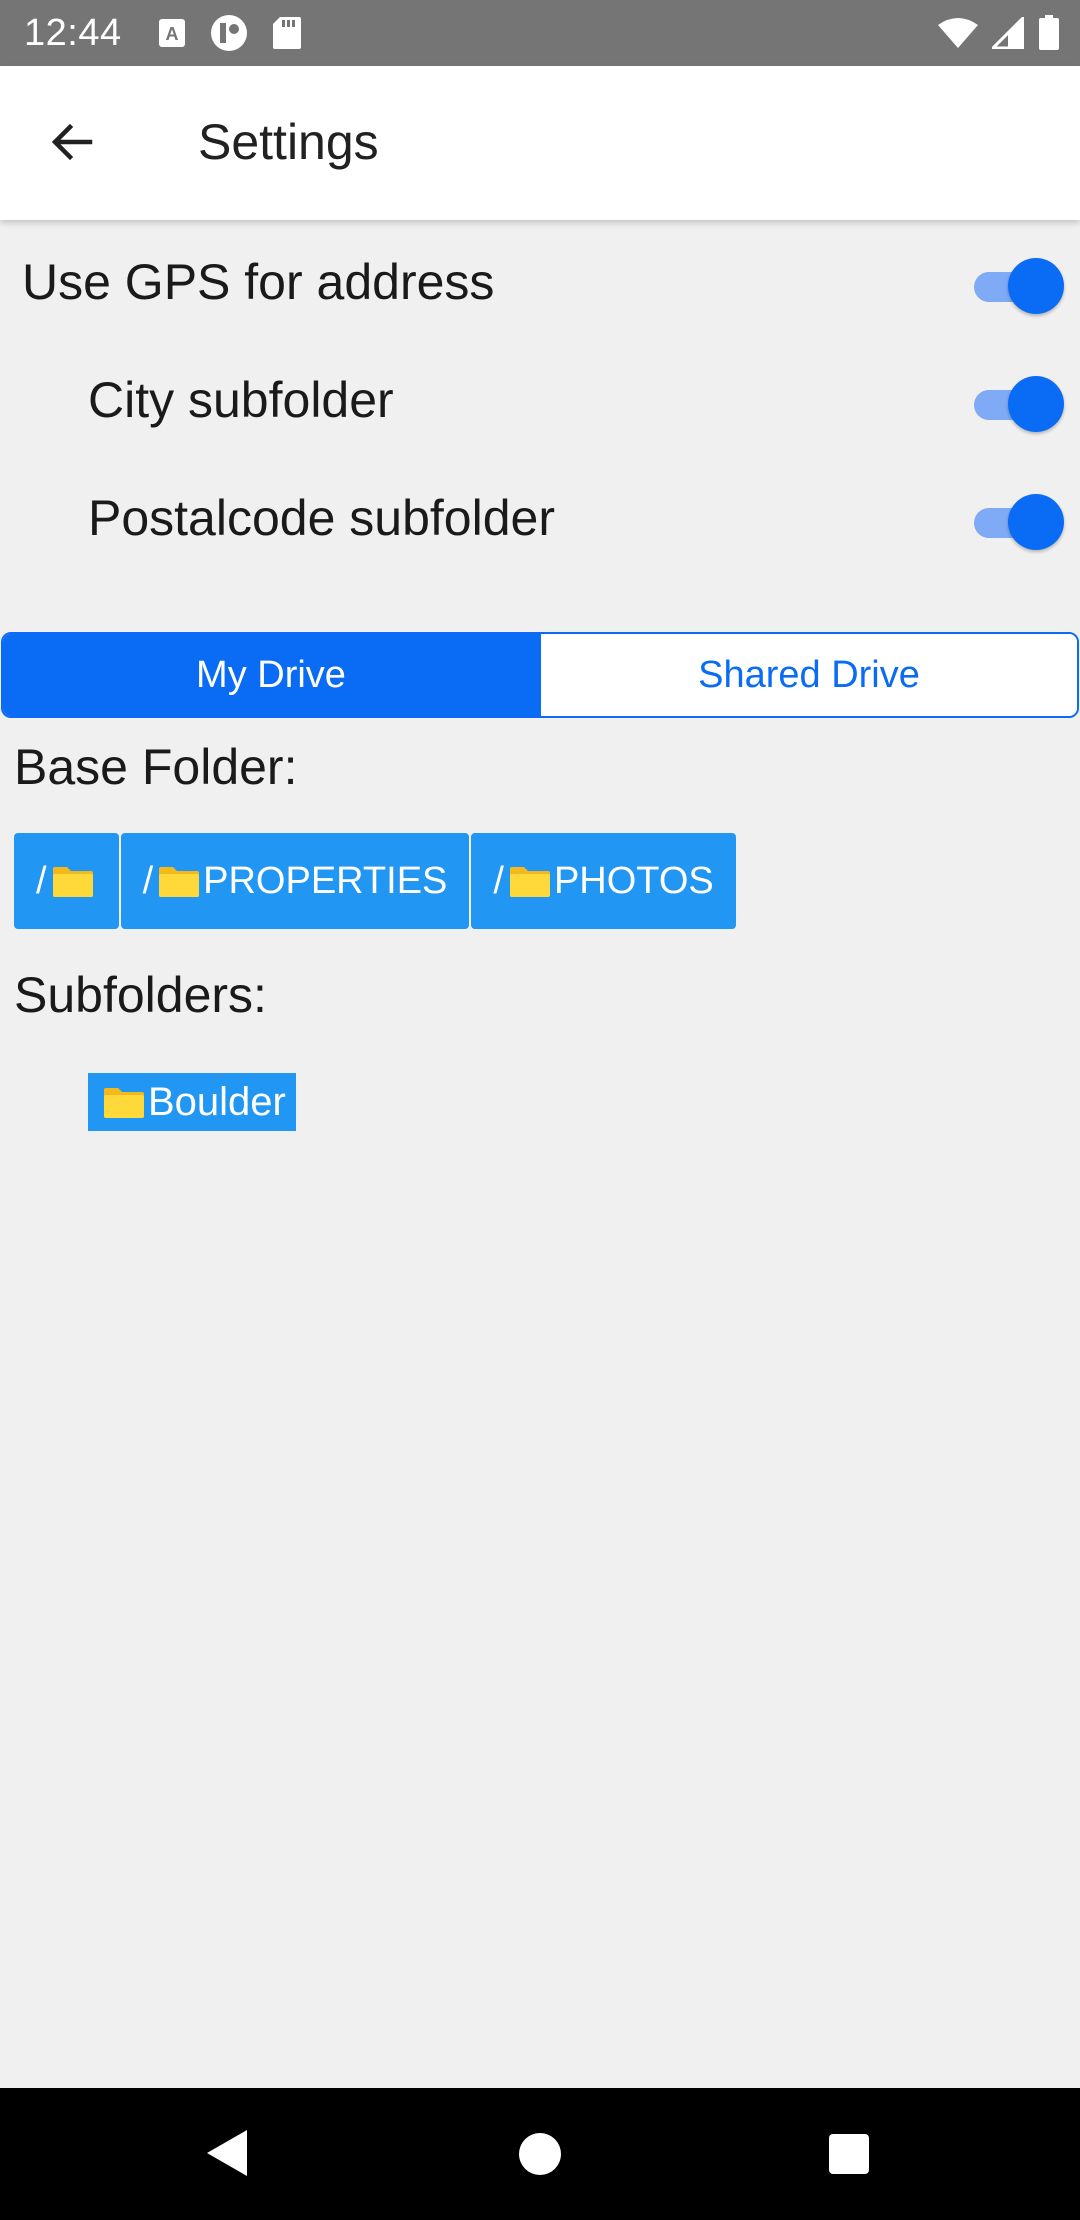 This screenshot has width=1080, height=2220. What do you see at coordinates (540, 143) in the screenshot?
I see `app-bar: Settings` at bounding box center [540, 143].